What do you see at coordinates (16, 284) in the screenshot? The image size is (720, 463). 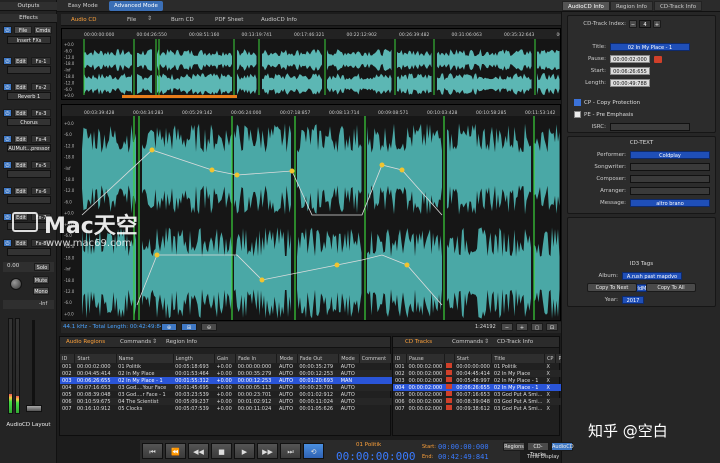 I see `pan-knob` at bounding box center [16, 284].